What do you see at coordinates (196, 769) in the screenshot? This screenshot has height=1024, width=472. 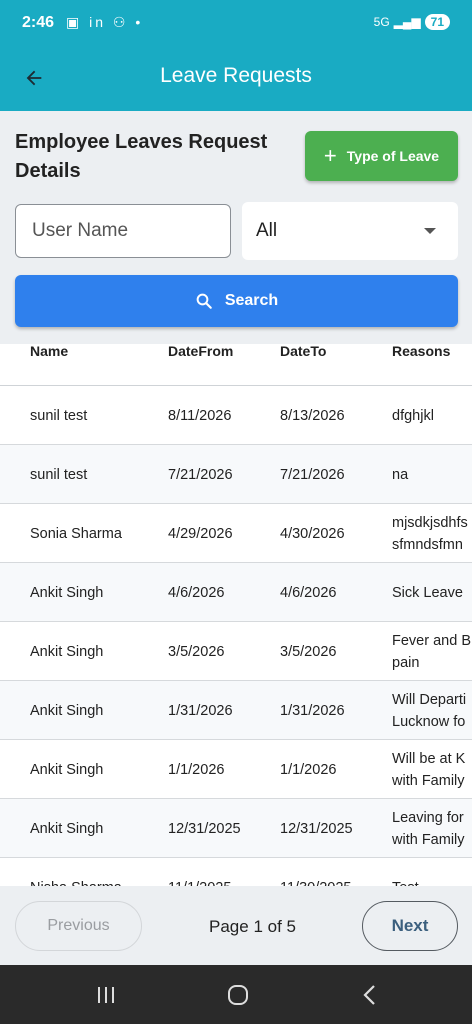 I see `cell-datefrom: 1/1/2026` at bounding box center [196, 769].